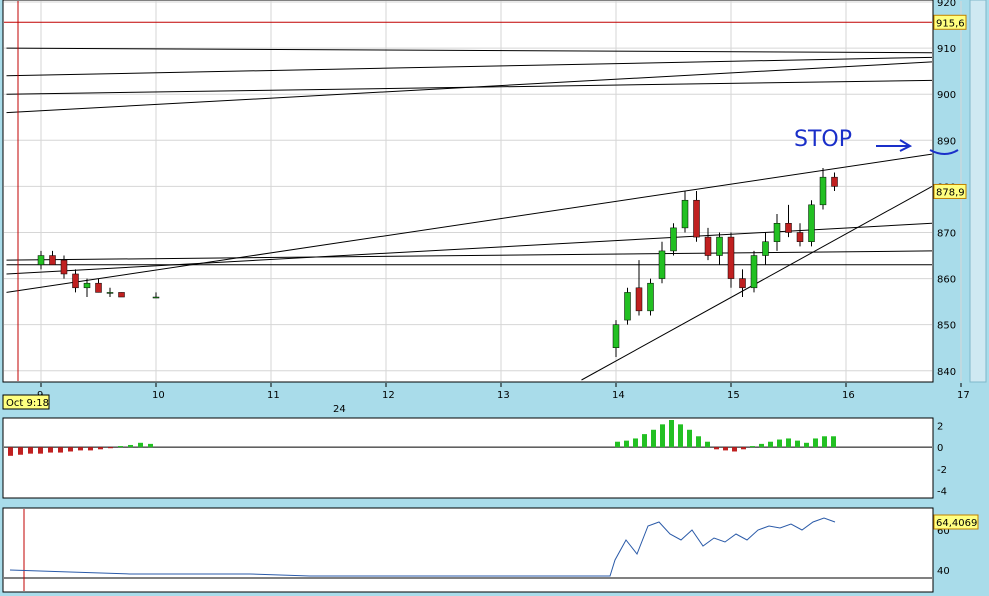 This screenshot has width=989, height=596. Describe the element at coordinates (978, 191) in the screenshot. I see `vertical-scrollbar` at that location.